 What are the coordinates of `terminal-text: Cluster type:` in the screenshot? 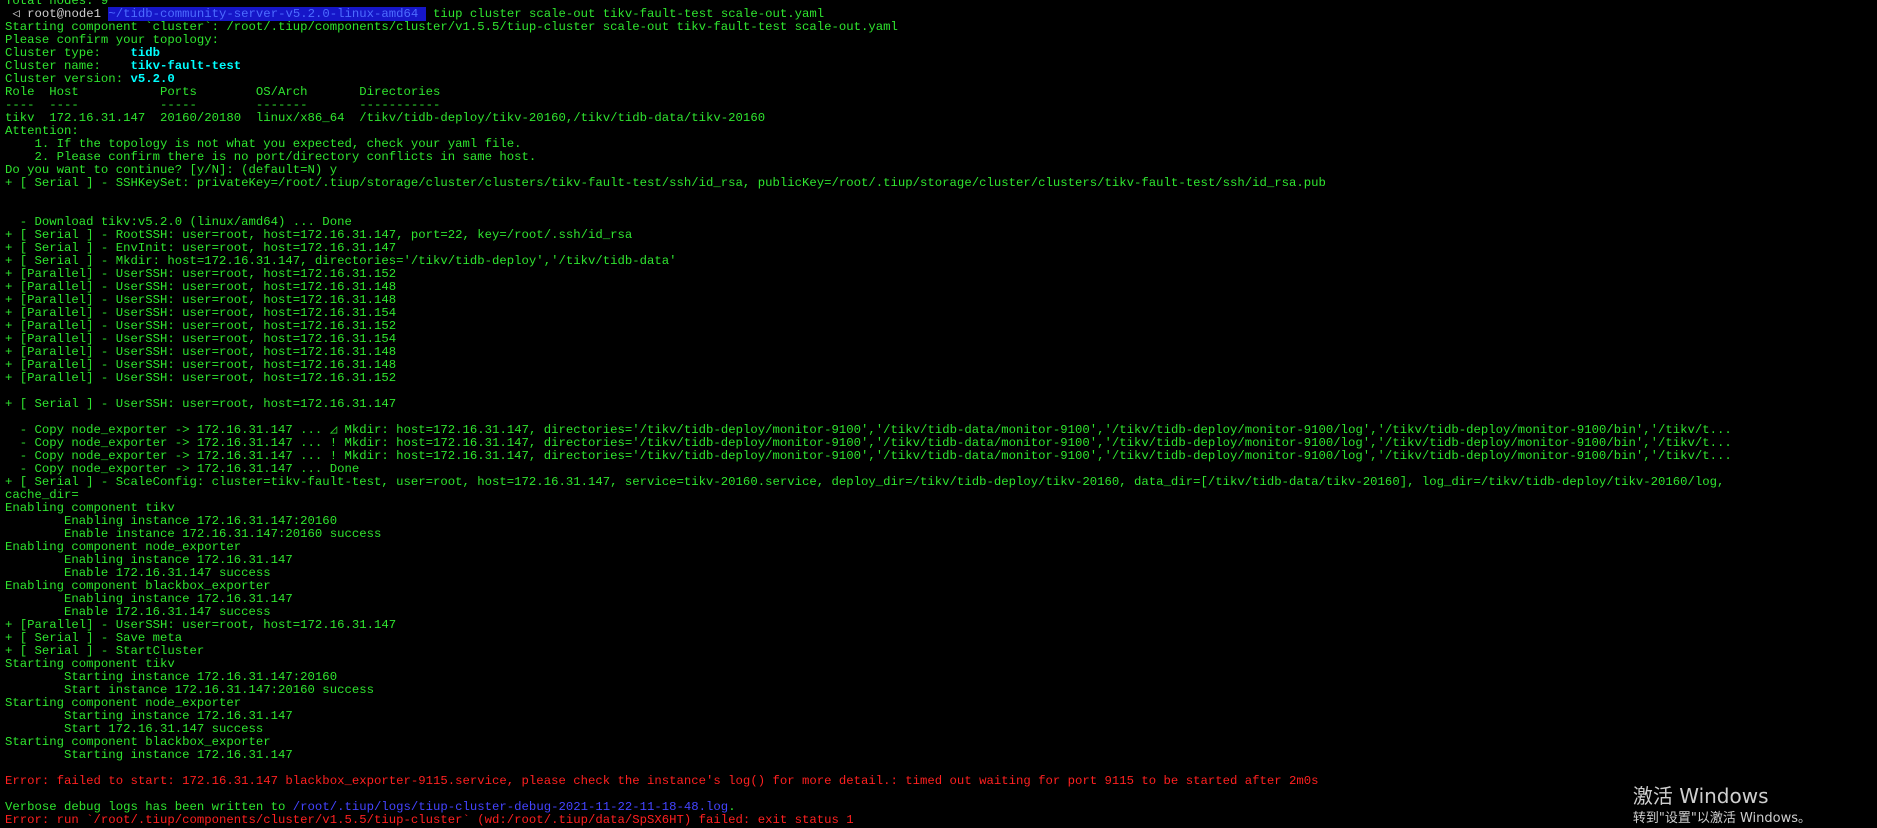 It's located at (68, 53).